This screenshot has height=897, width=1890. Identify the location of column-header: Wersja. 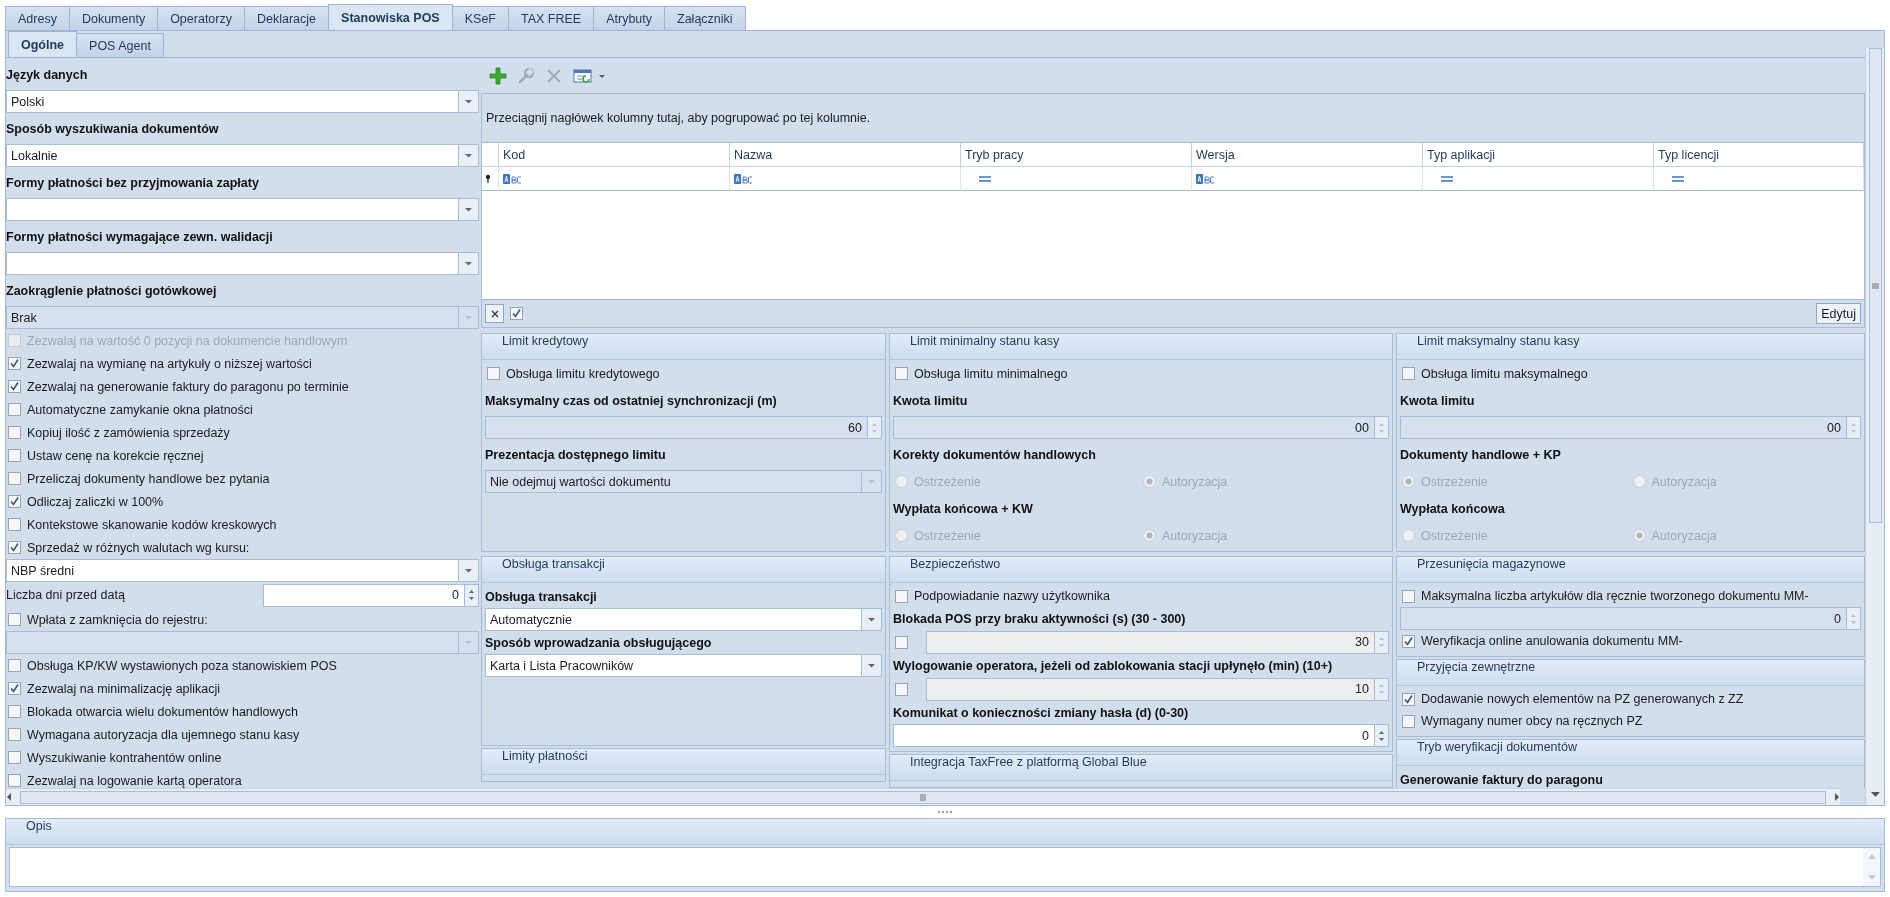
(1307, 155).